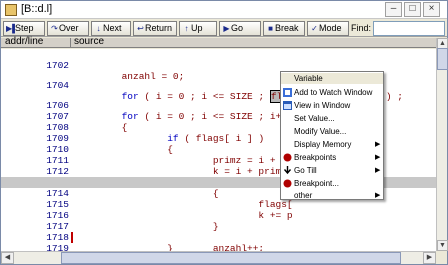 Image resolution: width=448 pixels, height=265 pixels. What do you see at coordinates (12, 28) in the screenshot?
I see `step-icon: ▶▌` at bounding box center [12, 28].